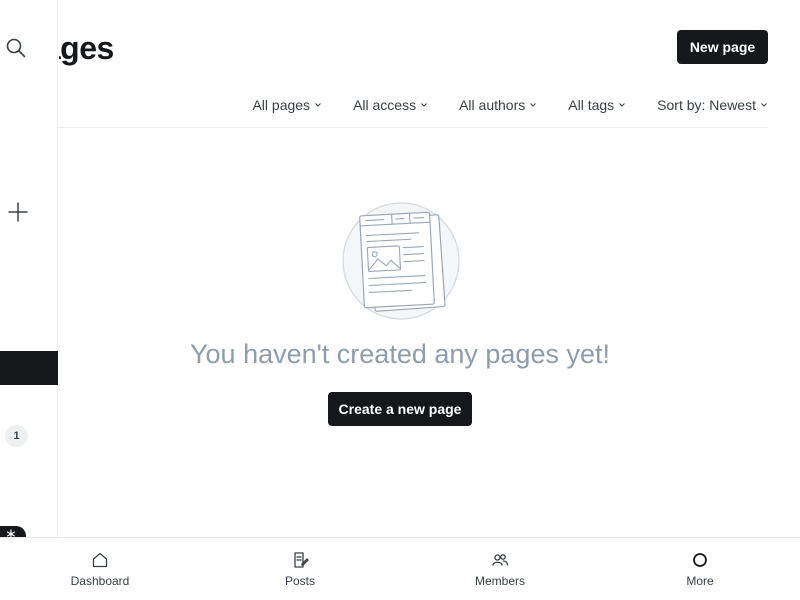  I want to click on filter-label: Sort by: Newest, so click(706, 105).